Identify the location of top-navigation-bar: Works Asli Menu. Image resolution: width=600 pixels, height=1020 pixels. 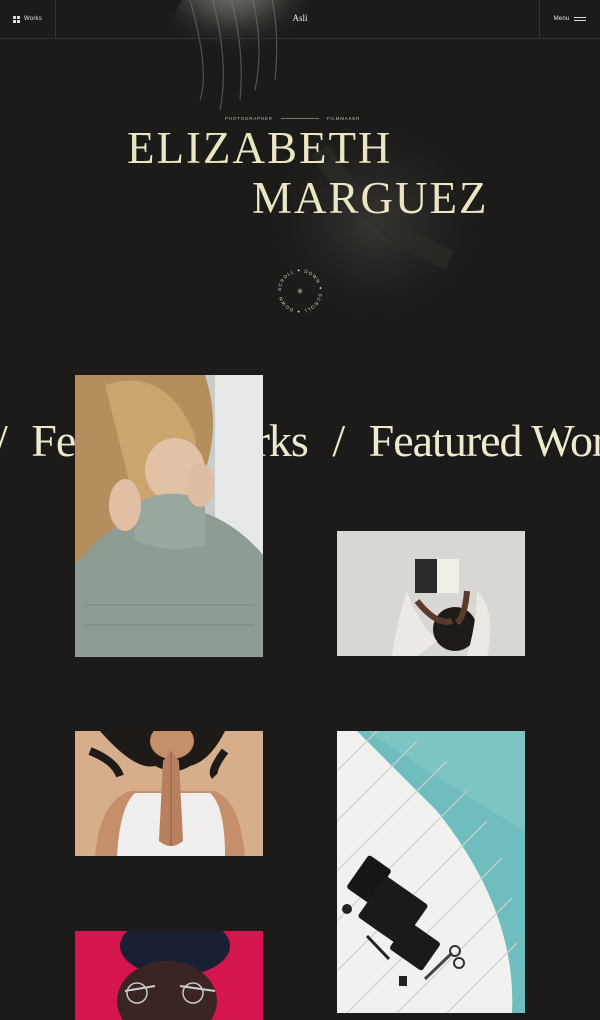
(300, 19).